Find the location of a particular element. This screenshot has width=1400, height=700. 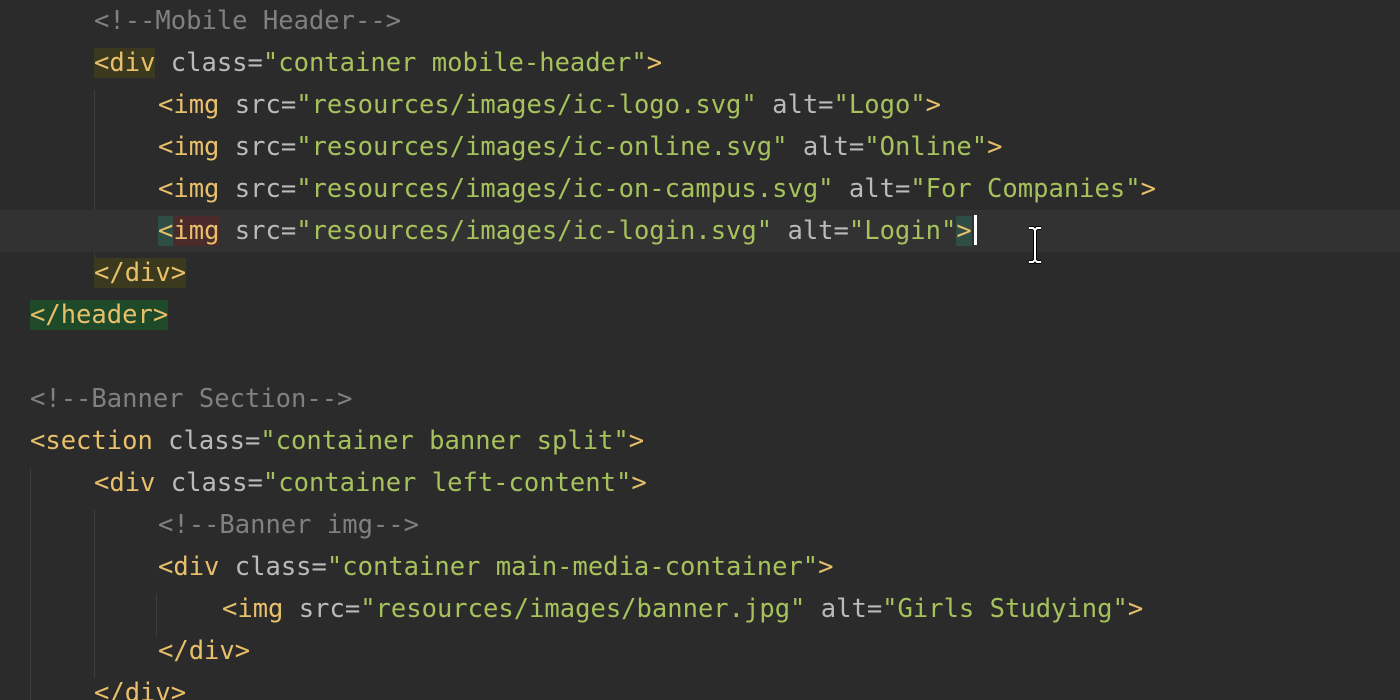

code-token: "resources/images/ic-login.svg" is located at coordinates (534, 231).